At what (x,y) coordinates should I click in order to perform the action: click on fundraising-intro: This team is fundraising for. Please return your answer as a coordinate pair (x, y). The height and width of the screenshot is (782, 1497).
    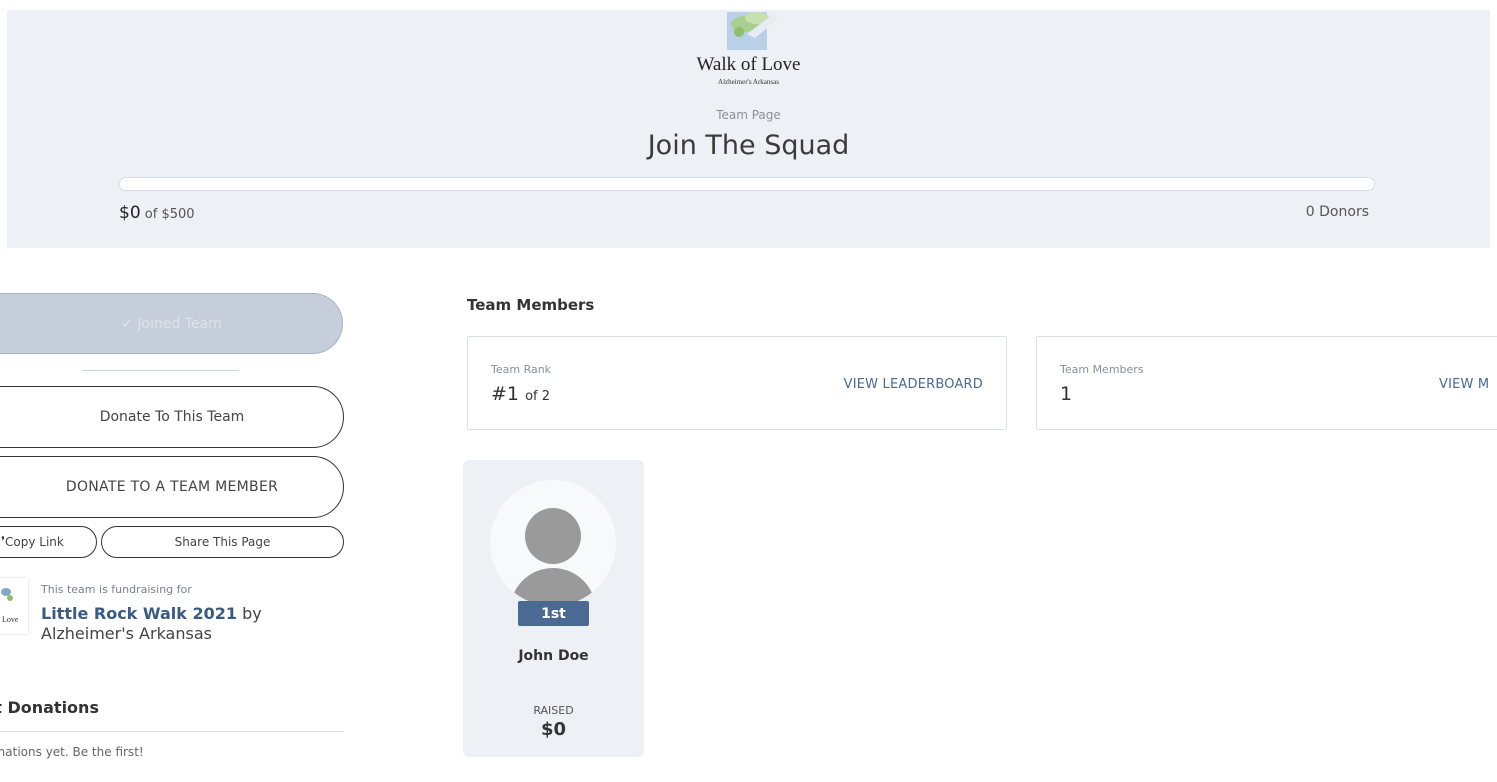
    Looking at the image, I should click on (116, 589).